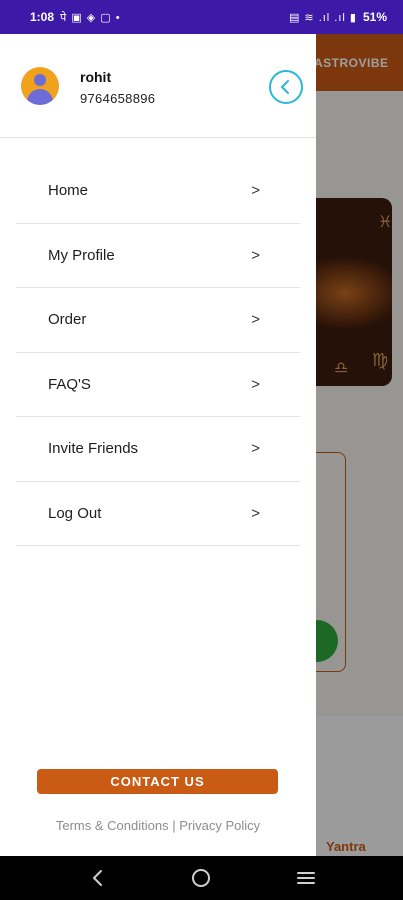 The width and height of the screenshot is (403, 900). I want to click on recents-button, so click(306, 878).